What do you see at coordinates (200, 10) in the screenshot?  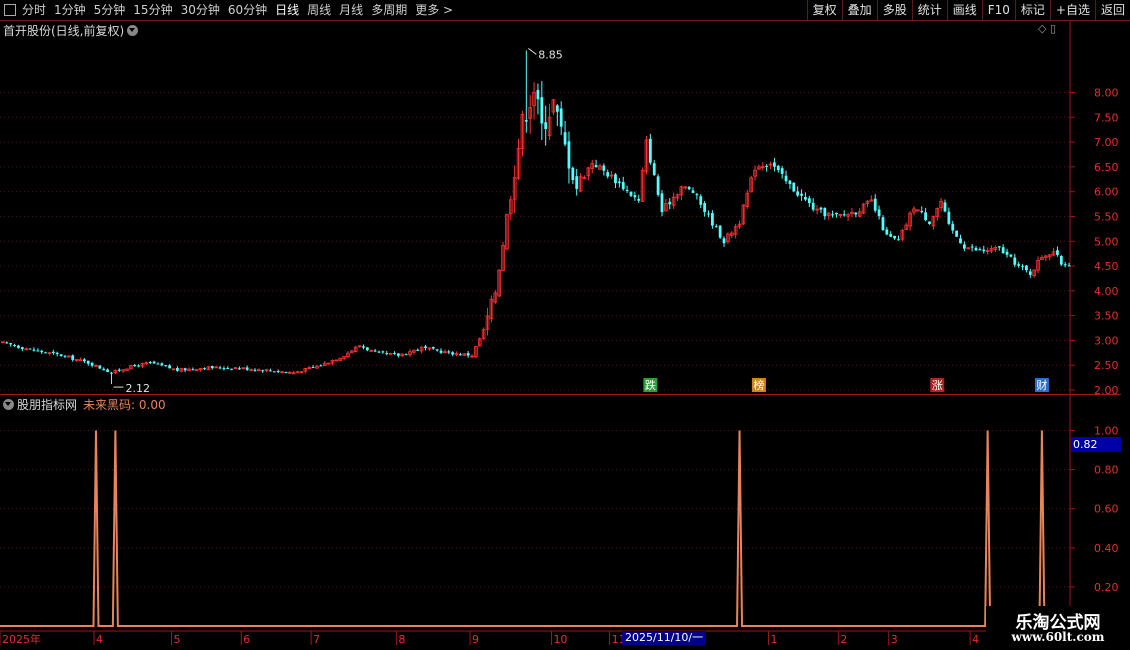 I see `tf-4: 30分钟` at bounding box center [200, 10].